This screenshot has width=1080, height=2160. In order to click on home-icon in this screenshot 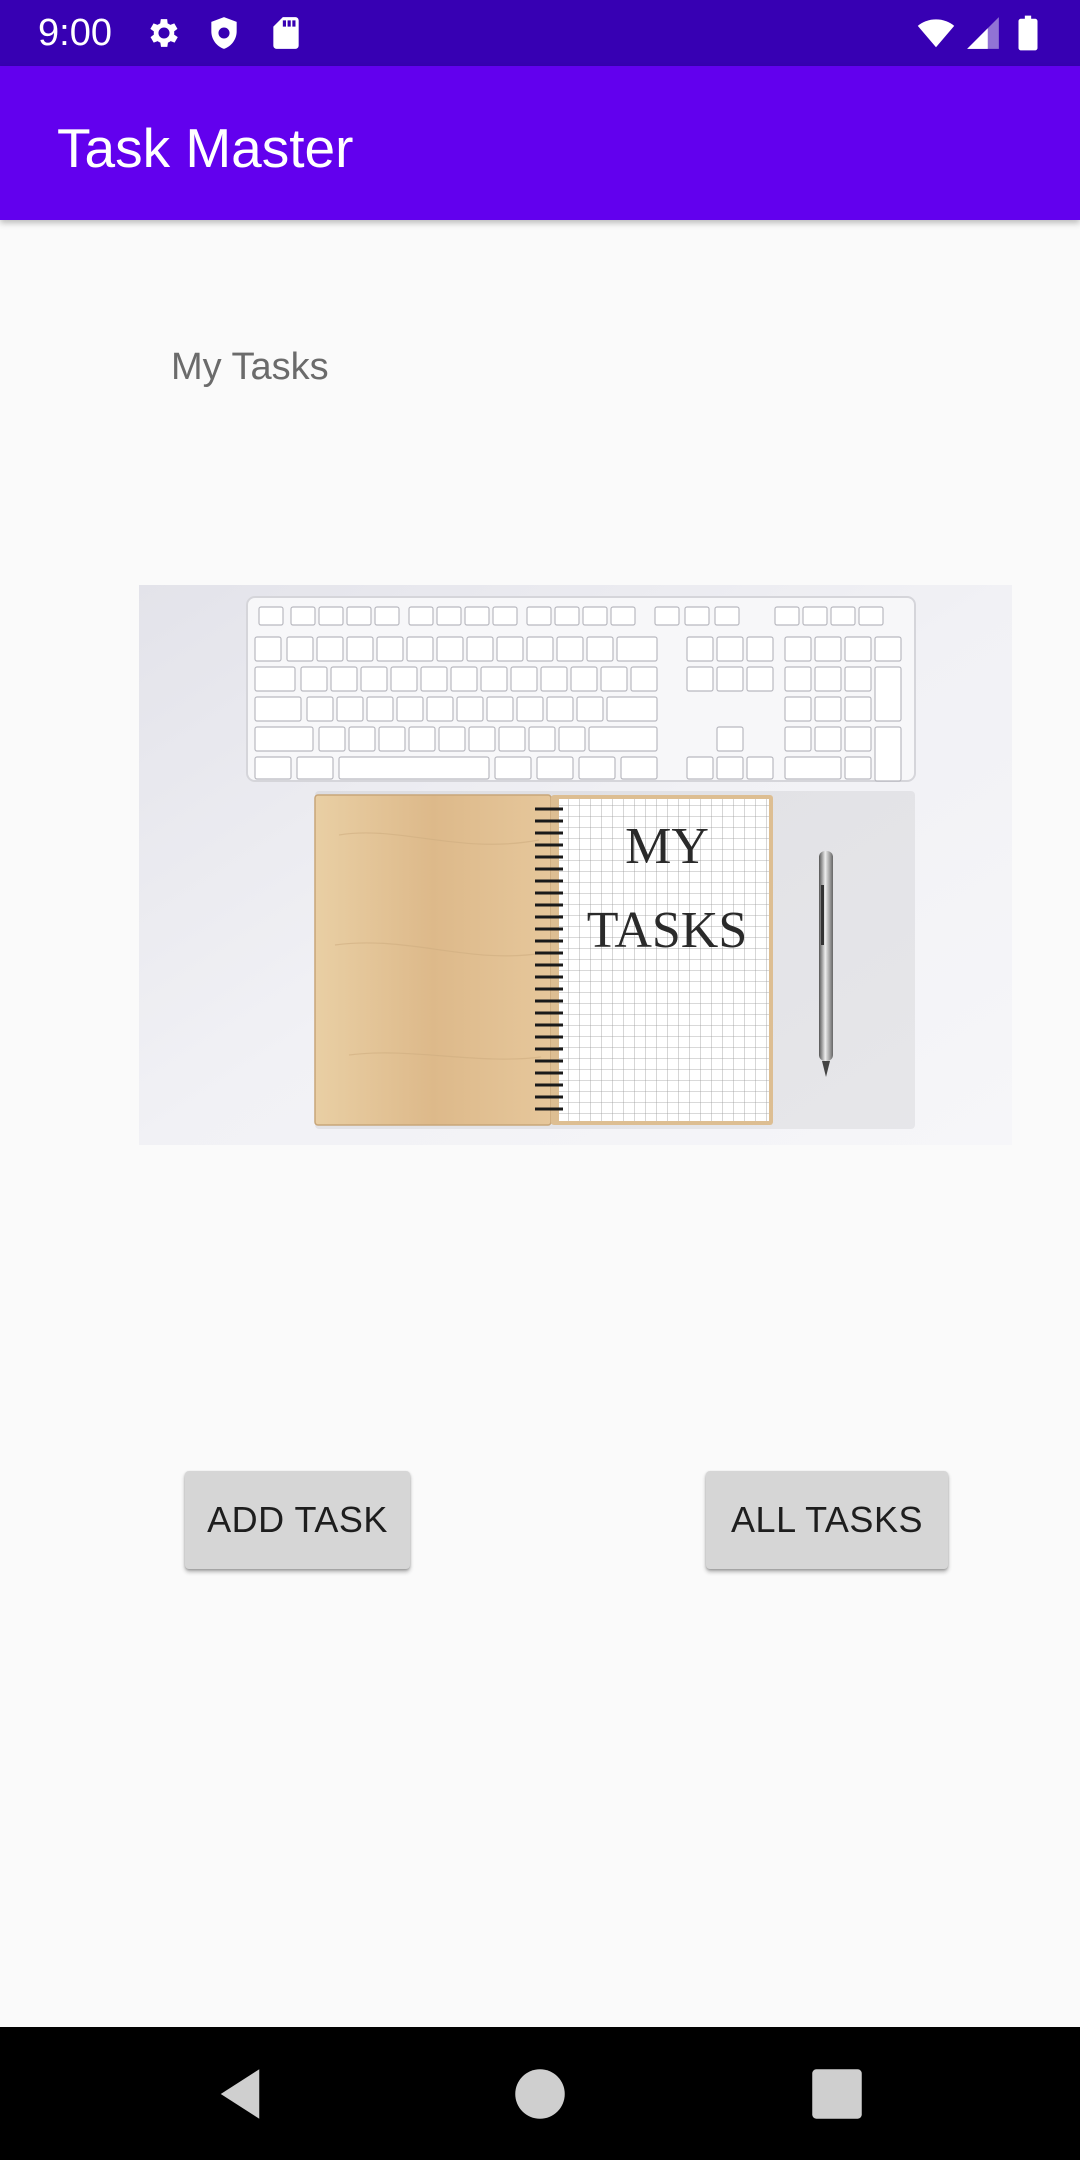, I will do `click(540, 2094)`.